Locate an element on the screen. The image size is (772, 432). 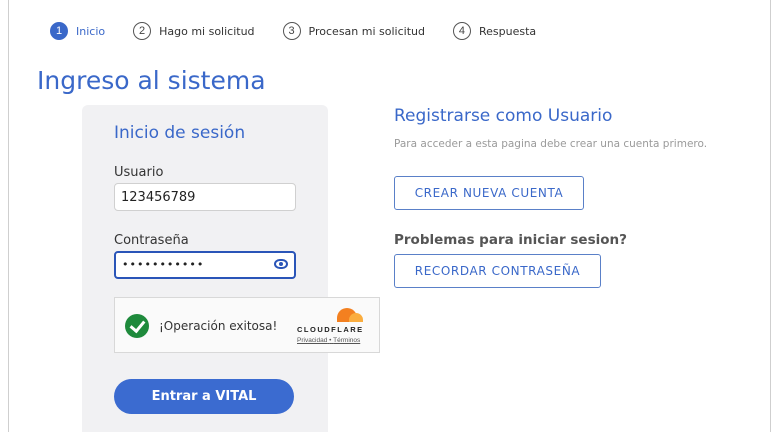
step-procesan: 3 Procesan mi solicitud is located at coordinates (353, 31).